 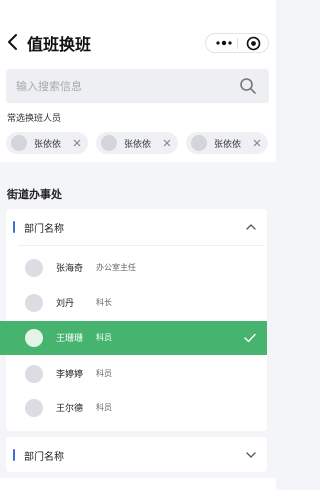 I want to click on member-row: 刘丹 科长, so click(x=136, y=303).